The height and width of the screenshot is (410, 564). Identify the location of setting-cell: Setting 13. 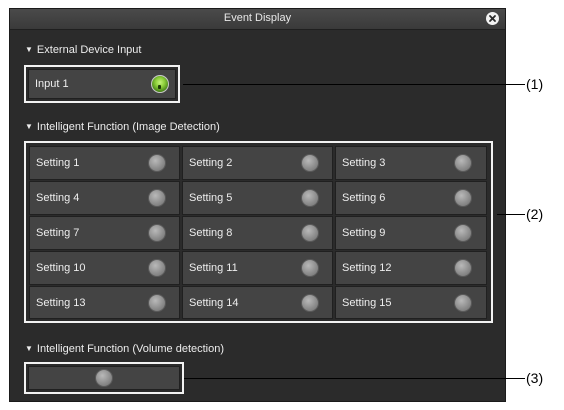
(104, 302).